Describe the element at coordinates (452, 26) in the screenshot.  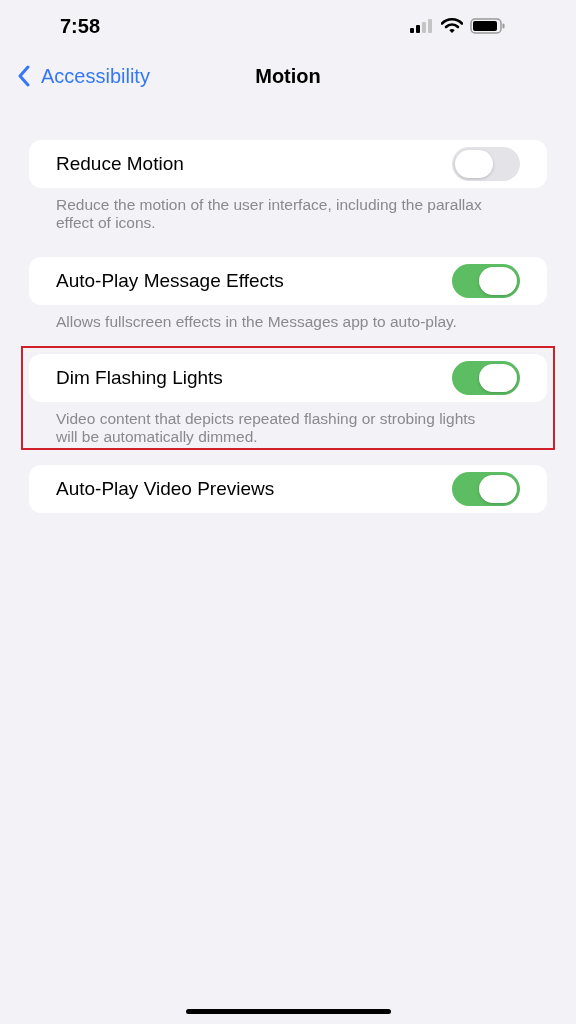
I see `wifi-icon` at that location.